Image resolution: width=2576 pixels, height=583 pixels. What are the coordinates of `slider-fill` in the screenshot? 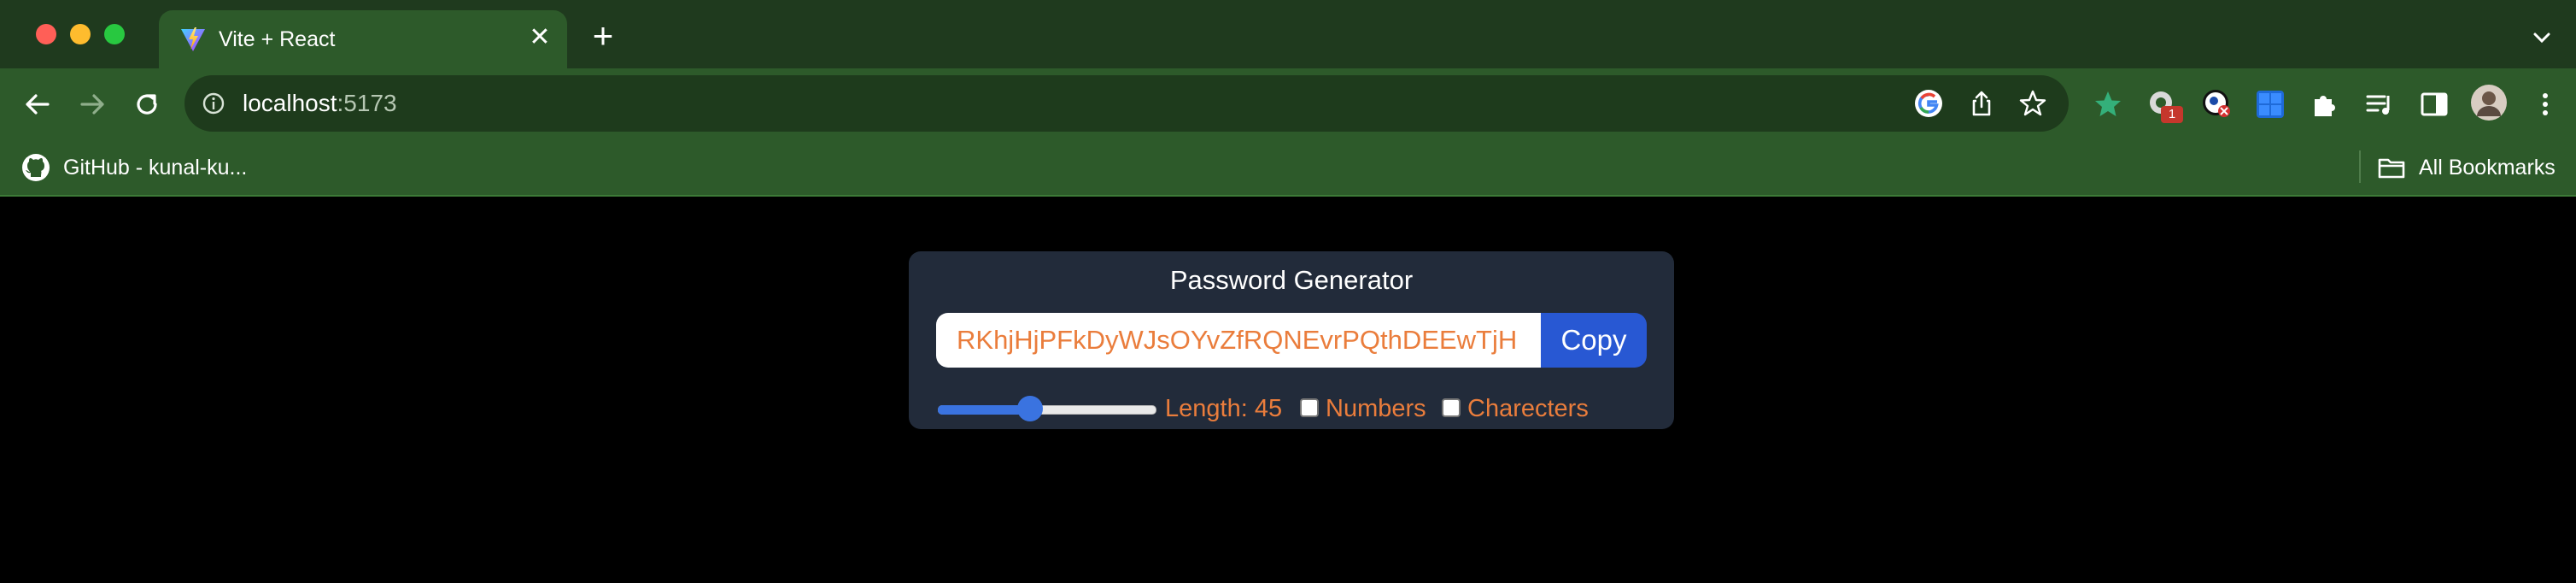 It's located at (984, 410).